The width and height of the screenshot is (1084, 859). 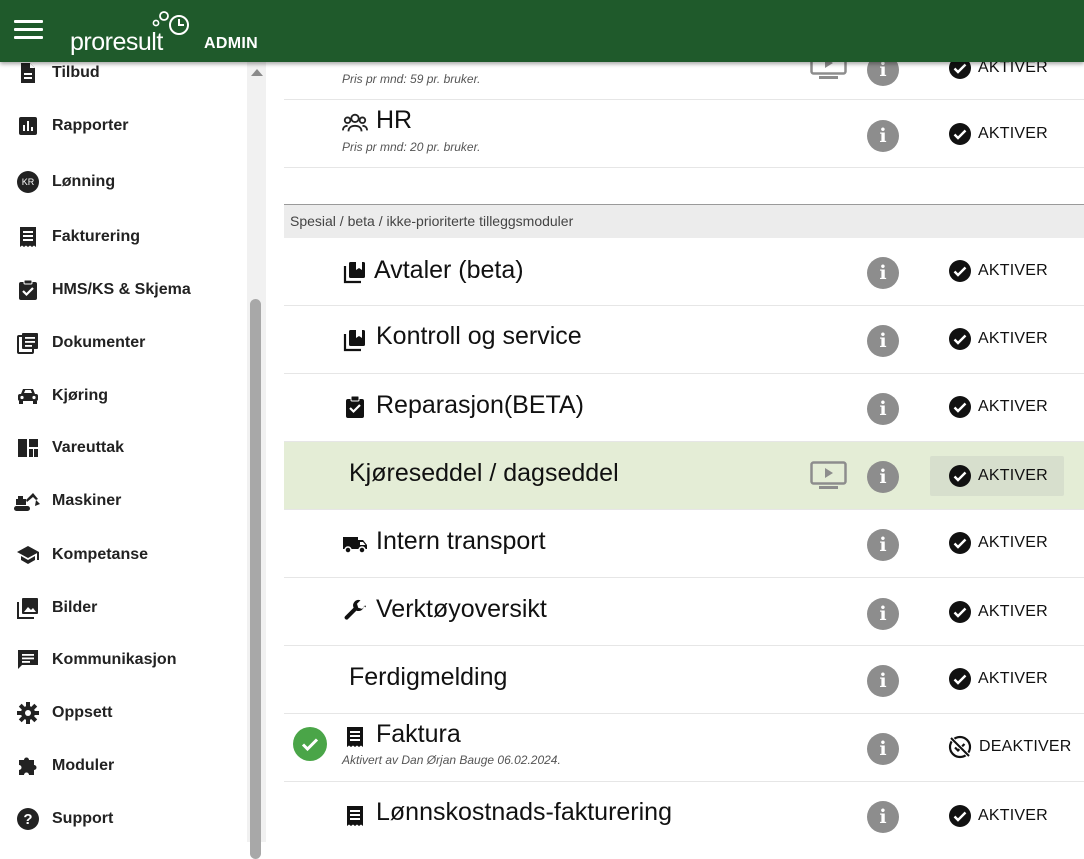 What do you see at coordinates (114, 659) in the screenshot?
I see `sidebar-item-label: Kommunikasjon` at bounding box center [114, 659].